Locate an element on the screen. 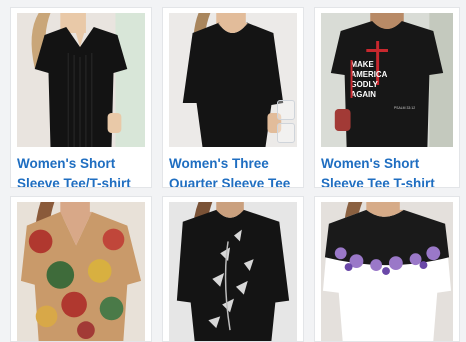  graphic-text: MAKE is located at coordinates (362, 64).